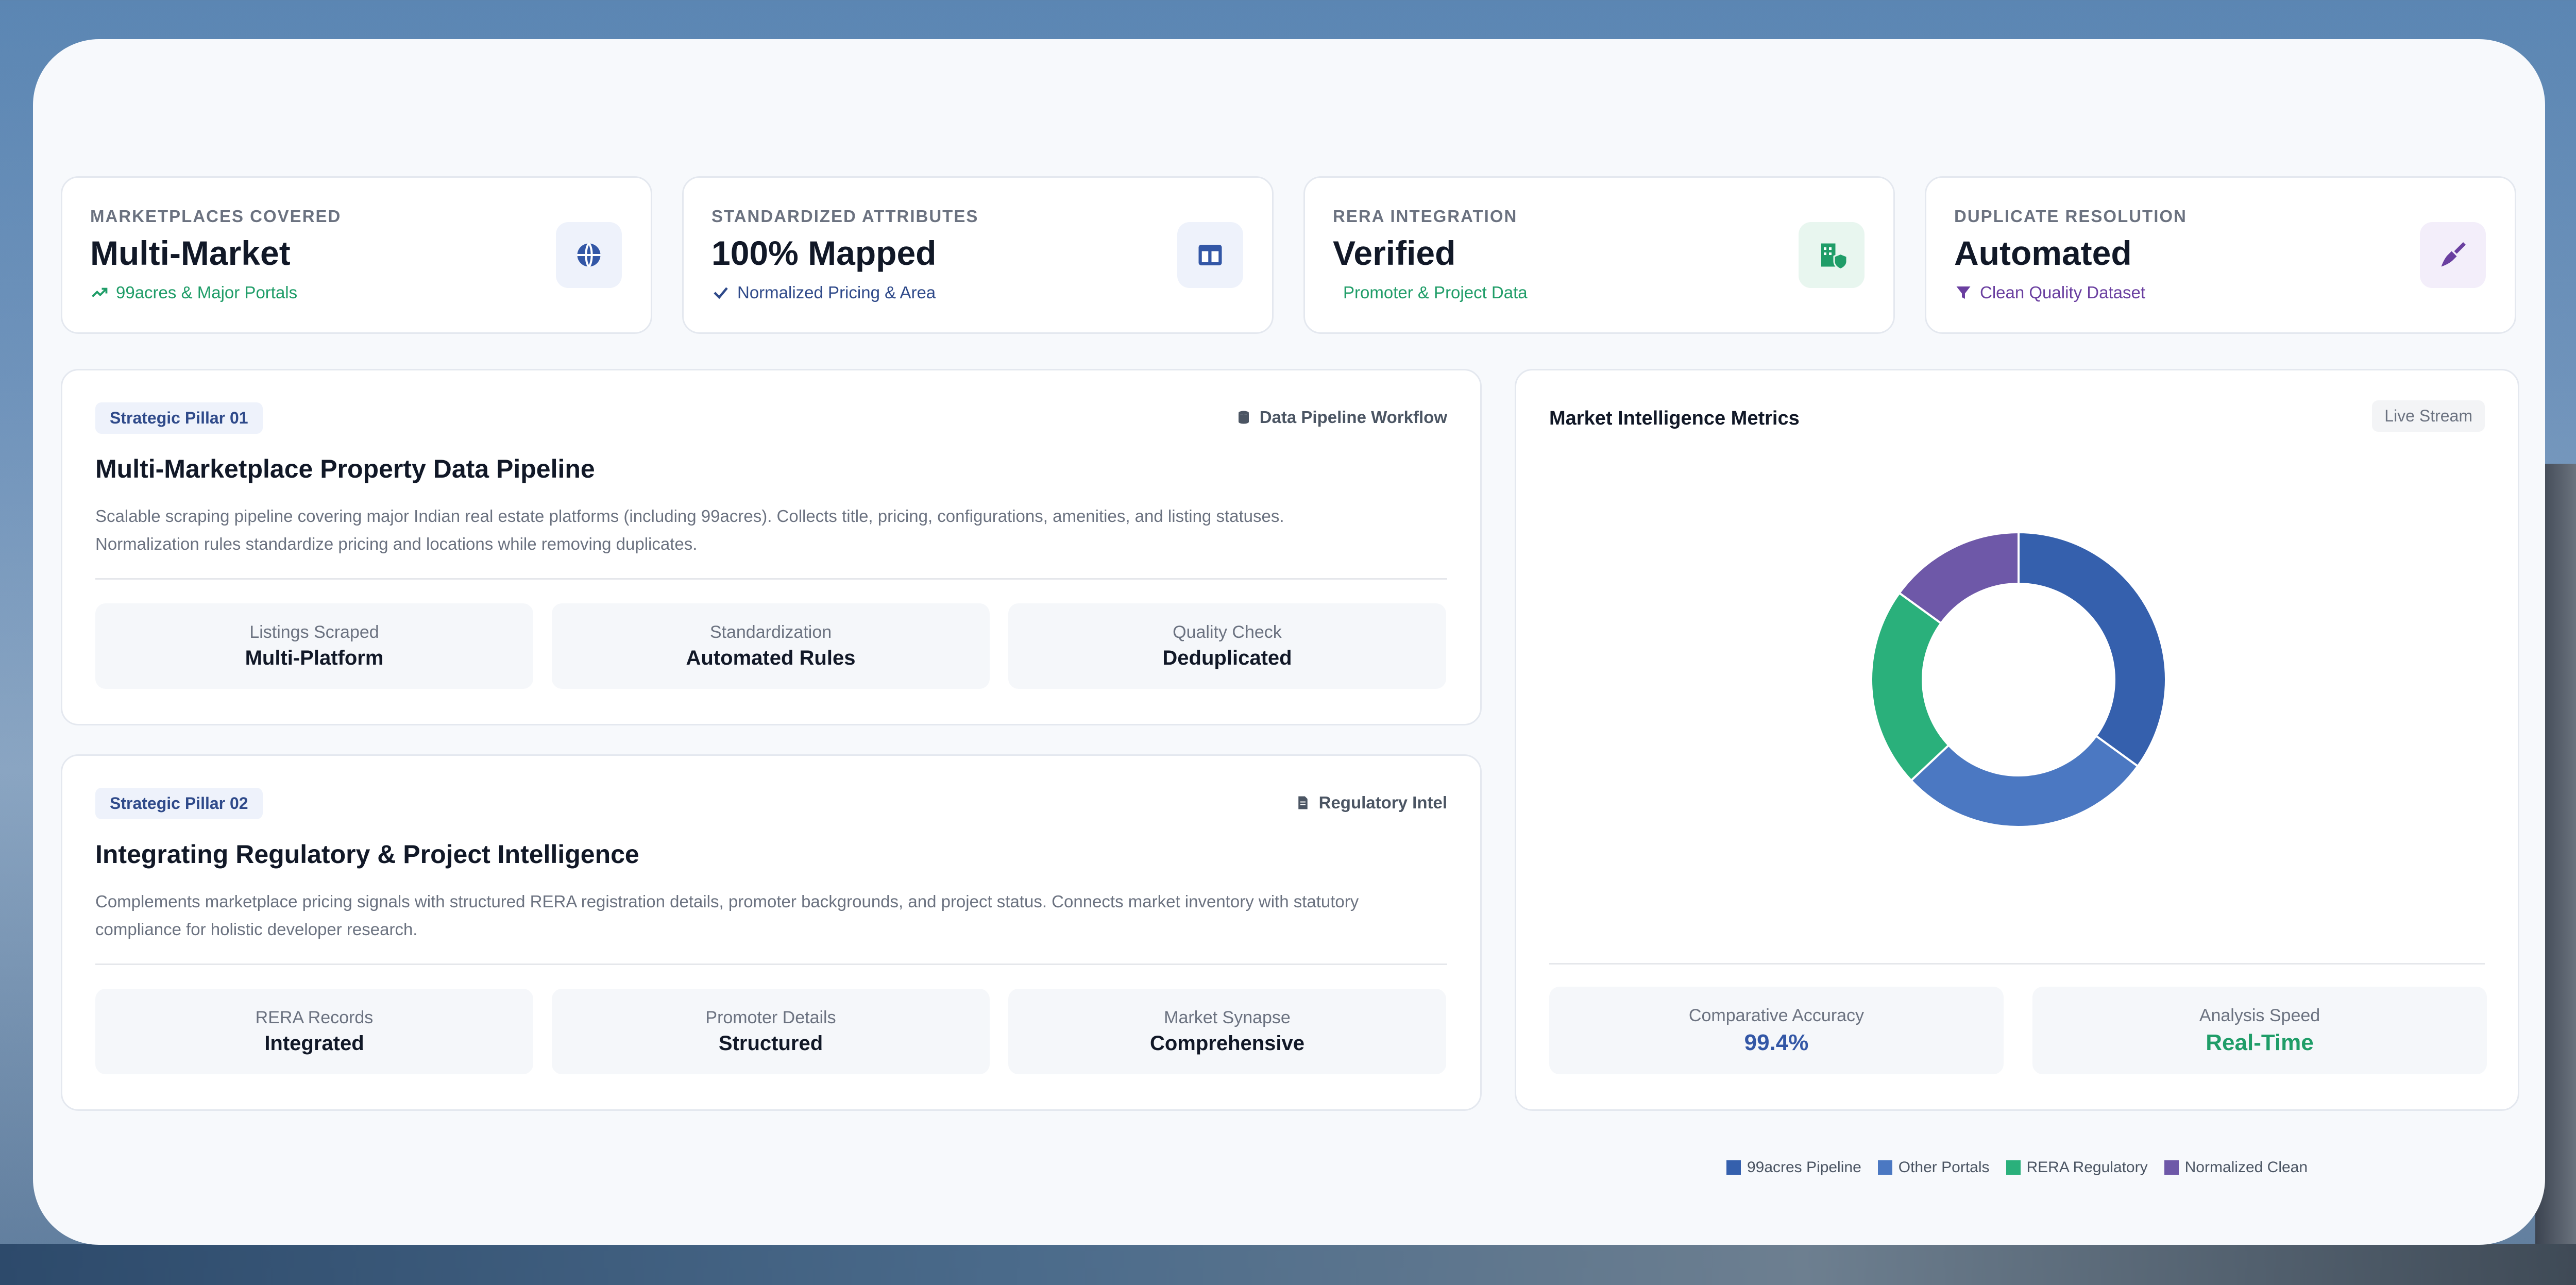  Describe the element at coordinates (1353, 417) in the screenshot. I see `pillar-tag-label: Data Pipeline Workflow` at that location.